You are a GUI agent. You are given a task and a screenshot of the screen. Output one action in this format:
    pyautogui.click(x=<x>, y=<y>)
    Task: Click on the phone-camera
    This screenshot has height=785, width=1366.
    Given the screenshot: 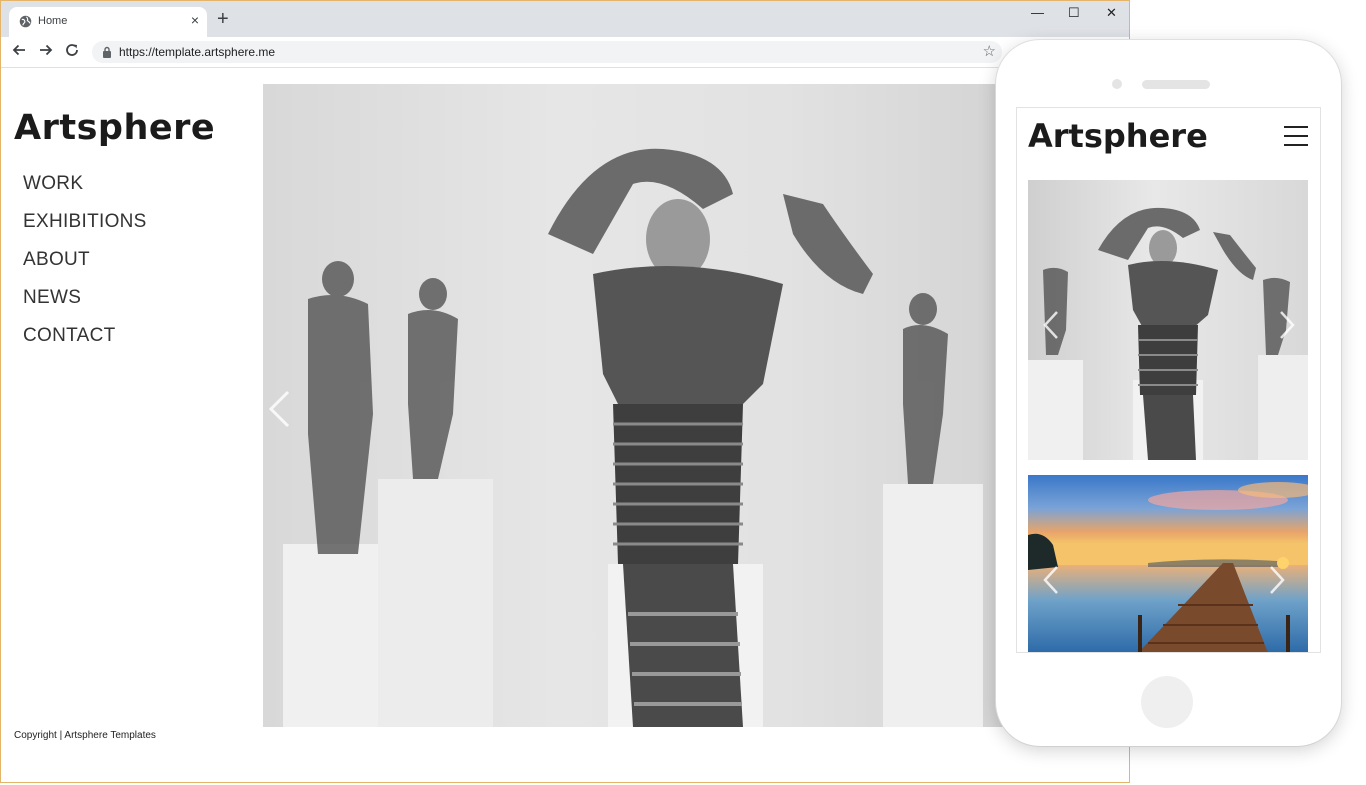 What is the action you would take?
    pyautogui.click(x=1117, y=84)
    